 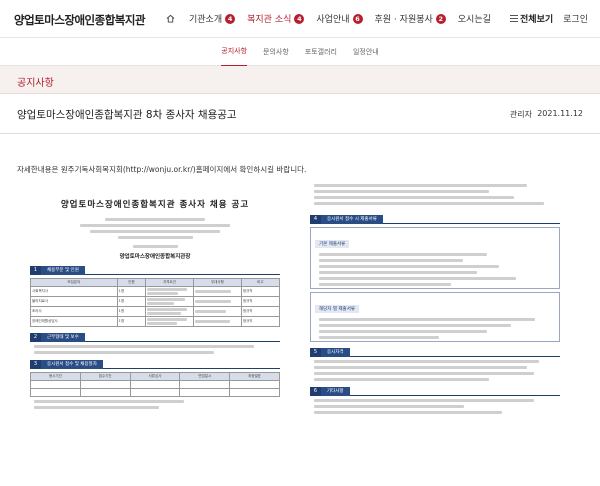 I want to click on nav-badge: 2, so click(x=440, y=18).